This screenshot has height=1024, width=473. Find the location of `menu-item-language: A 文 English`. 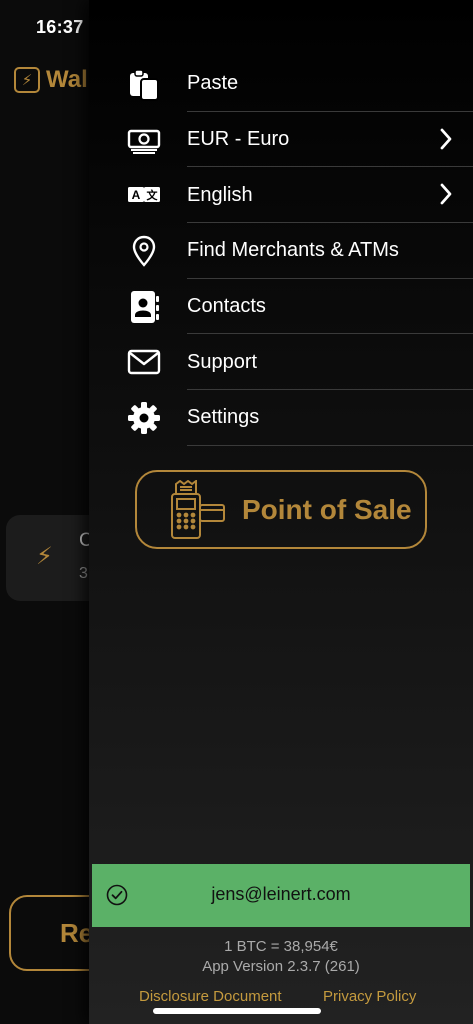

menu-item-language: A 文 English is located at coordinates (281, 195).